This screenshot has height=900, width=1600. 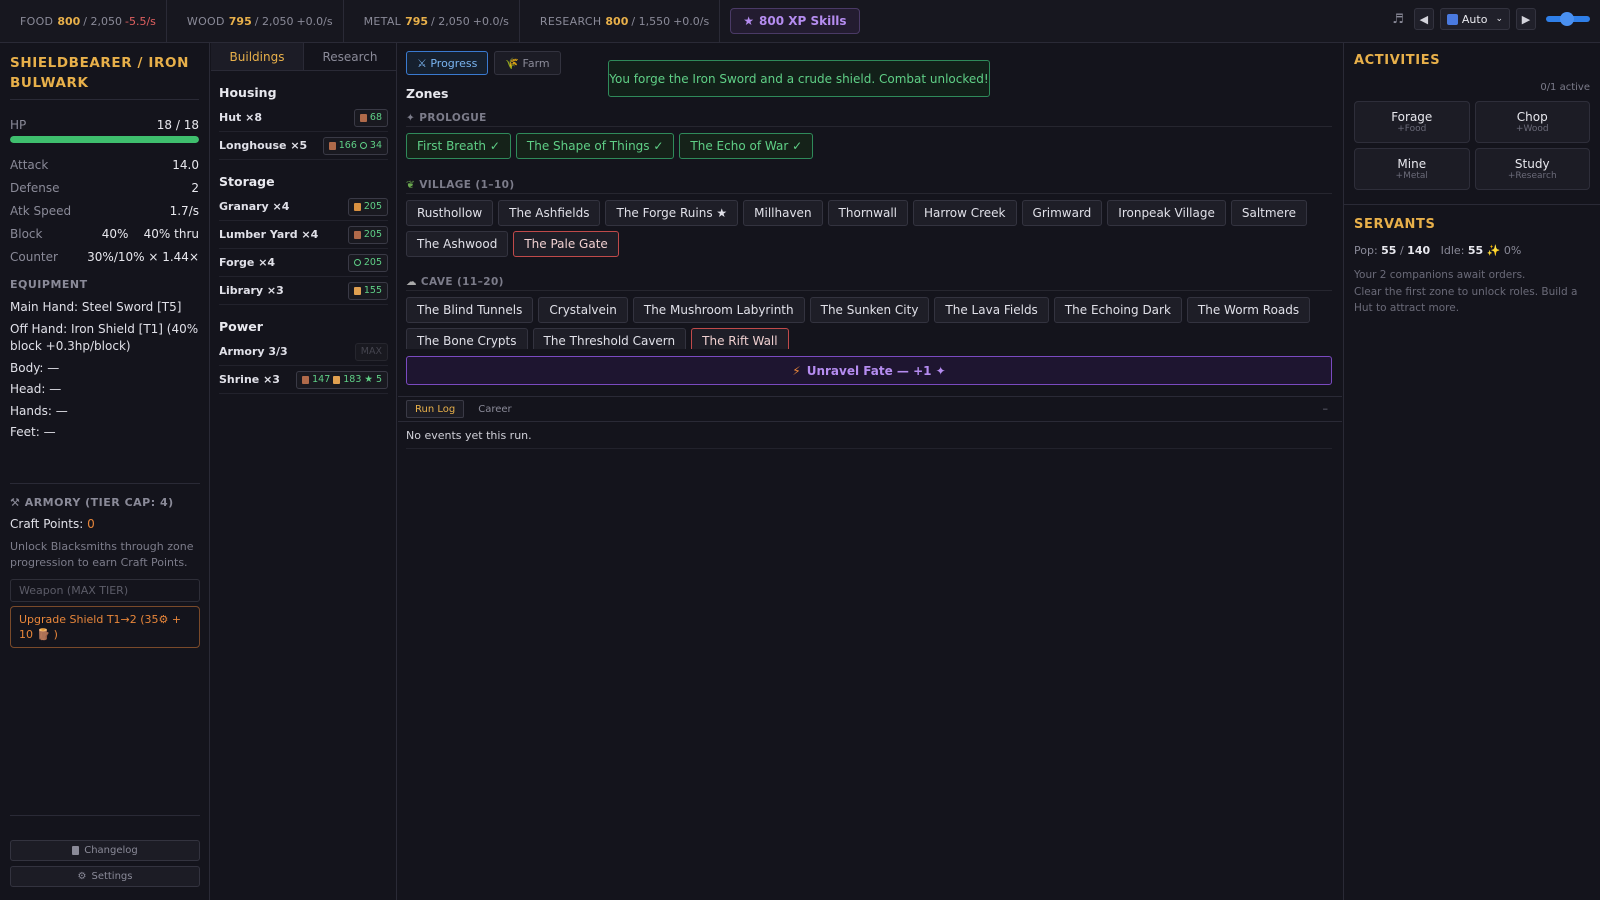 What do you see at coordinates (1166, 213) in the screenshot?
I see `zone-button: Ironpeak Village` at bounding box center [1166, 213].